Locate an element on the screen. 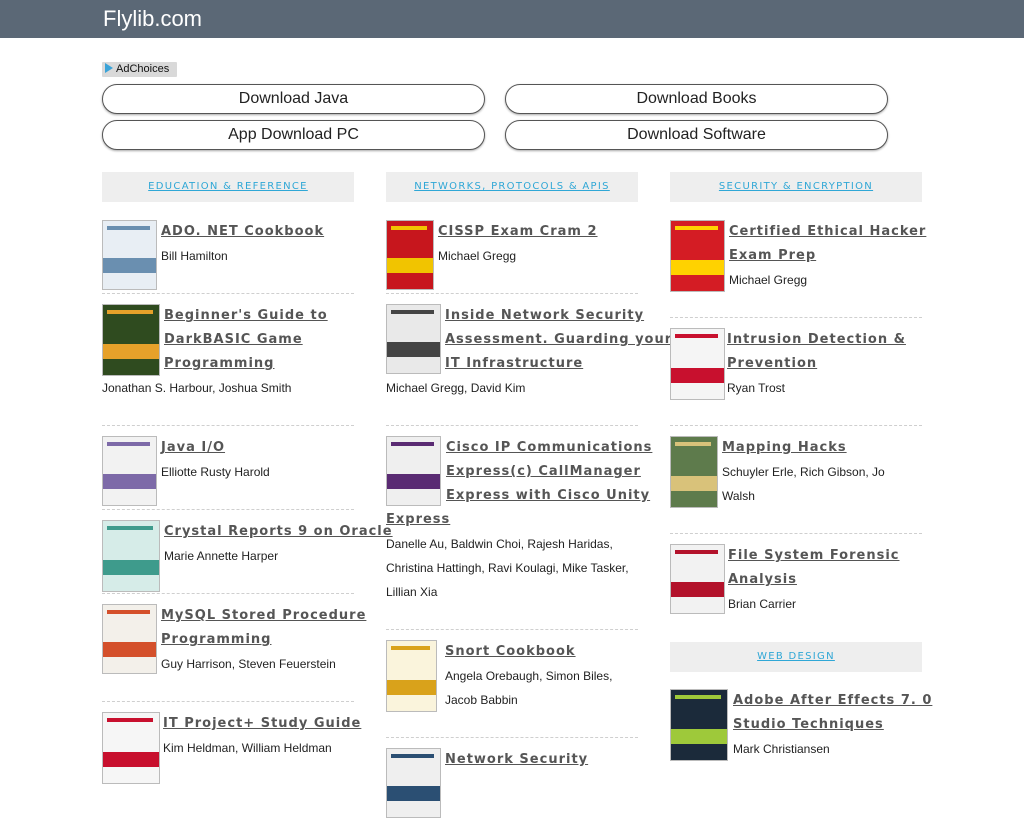 The image size is (1024, 818). ad-button-download-java: Download Java is located at coordinates (293, 99).